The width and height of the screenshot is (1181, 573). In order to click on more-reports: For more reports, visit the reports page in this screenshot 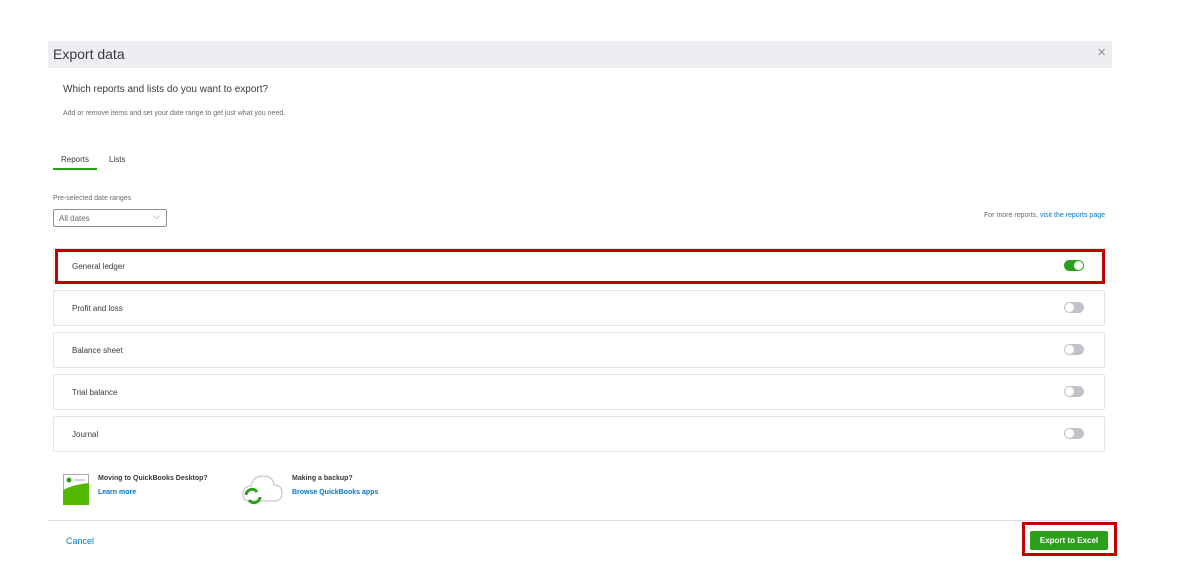, I will do `click(1044, 215)`.